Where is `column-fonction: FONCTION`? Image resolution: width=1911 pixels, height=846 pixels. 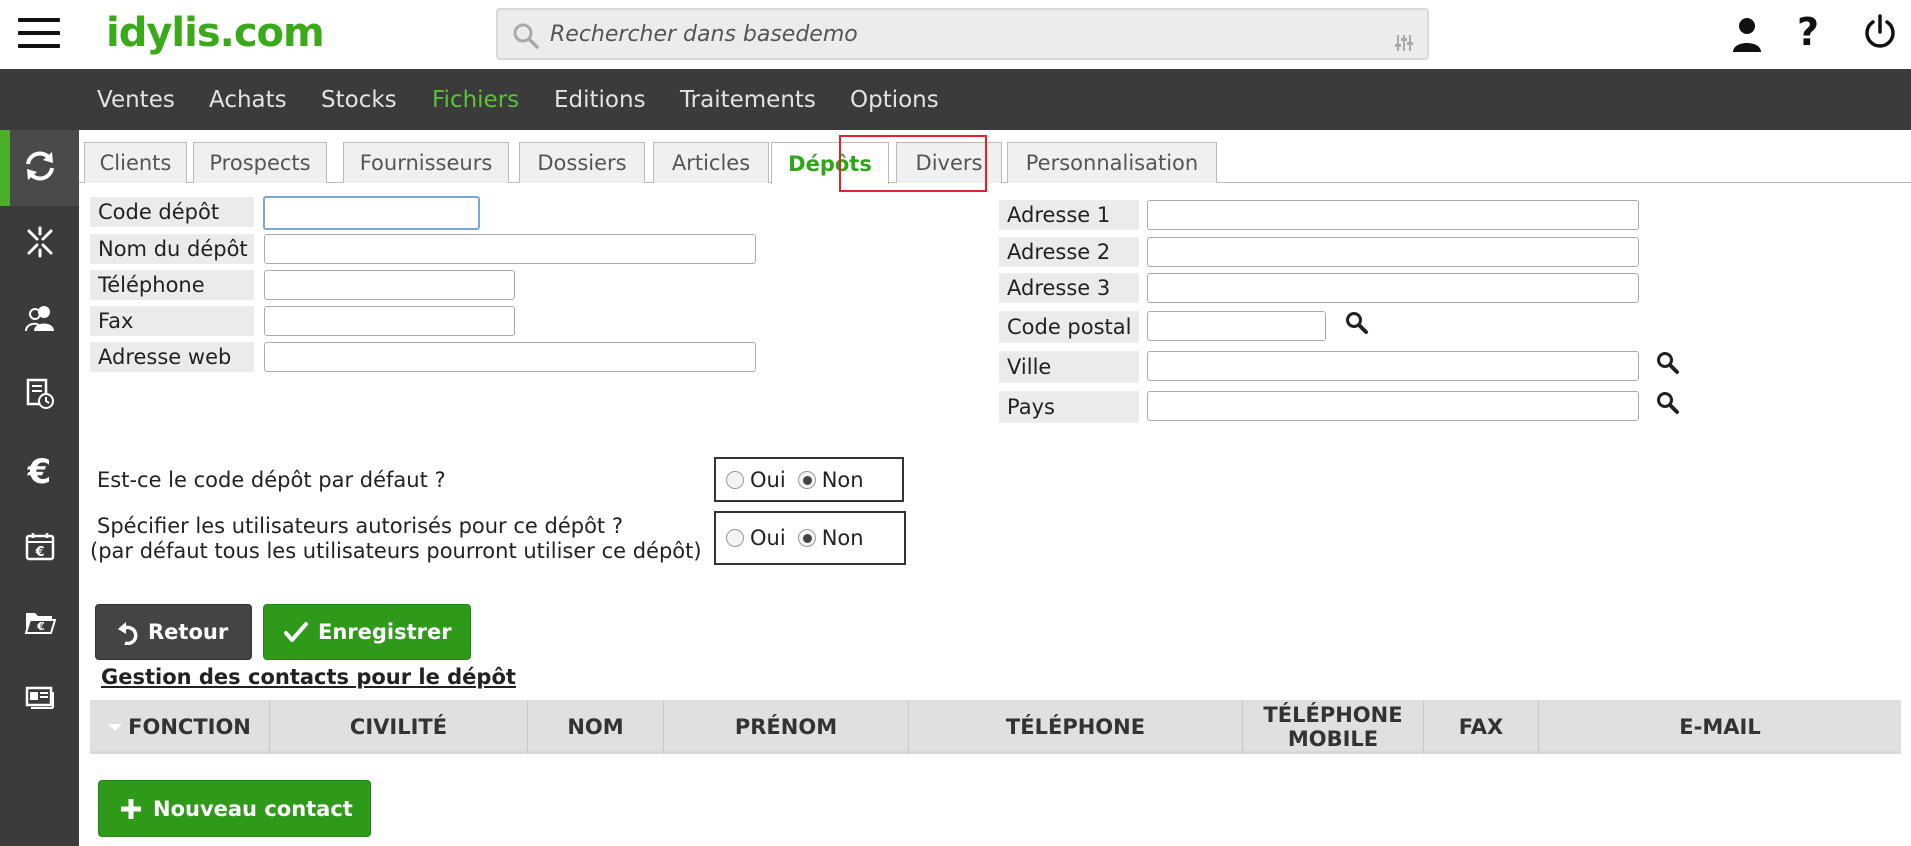
column-fonction: FONCTION is located at coordinates (180, 727).